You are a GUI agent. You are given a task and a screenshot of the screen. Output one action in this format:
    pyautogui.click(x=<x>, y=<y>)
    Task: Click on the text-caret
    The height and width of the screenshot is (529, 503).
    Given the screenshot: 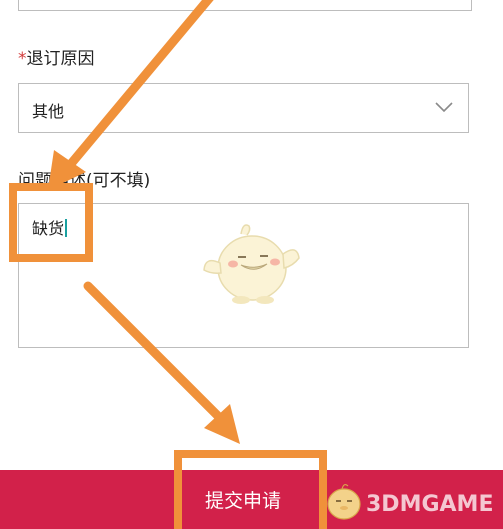 What is the action you would take?
    pyautogui.click(x=66, y=228)
    